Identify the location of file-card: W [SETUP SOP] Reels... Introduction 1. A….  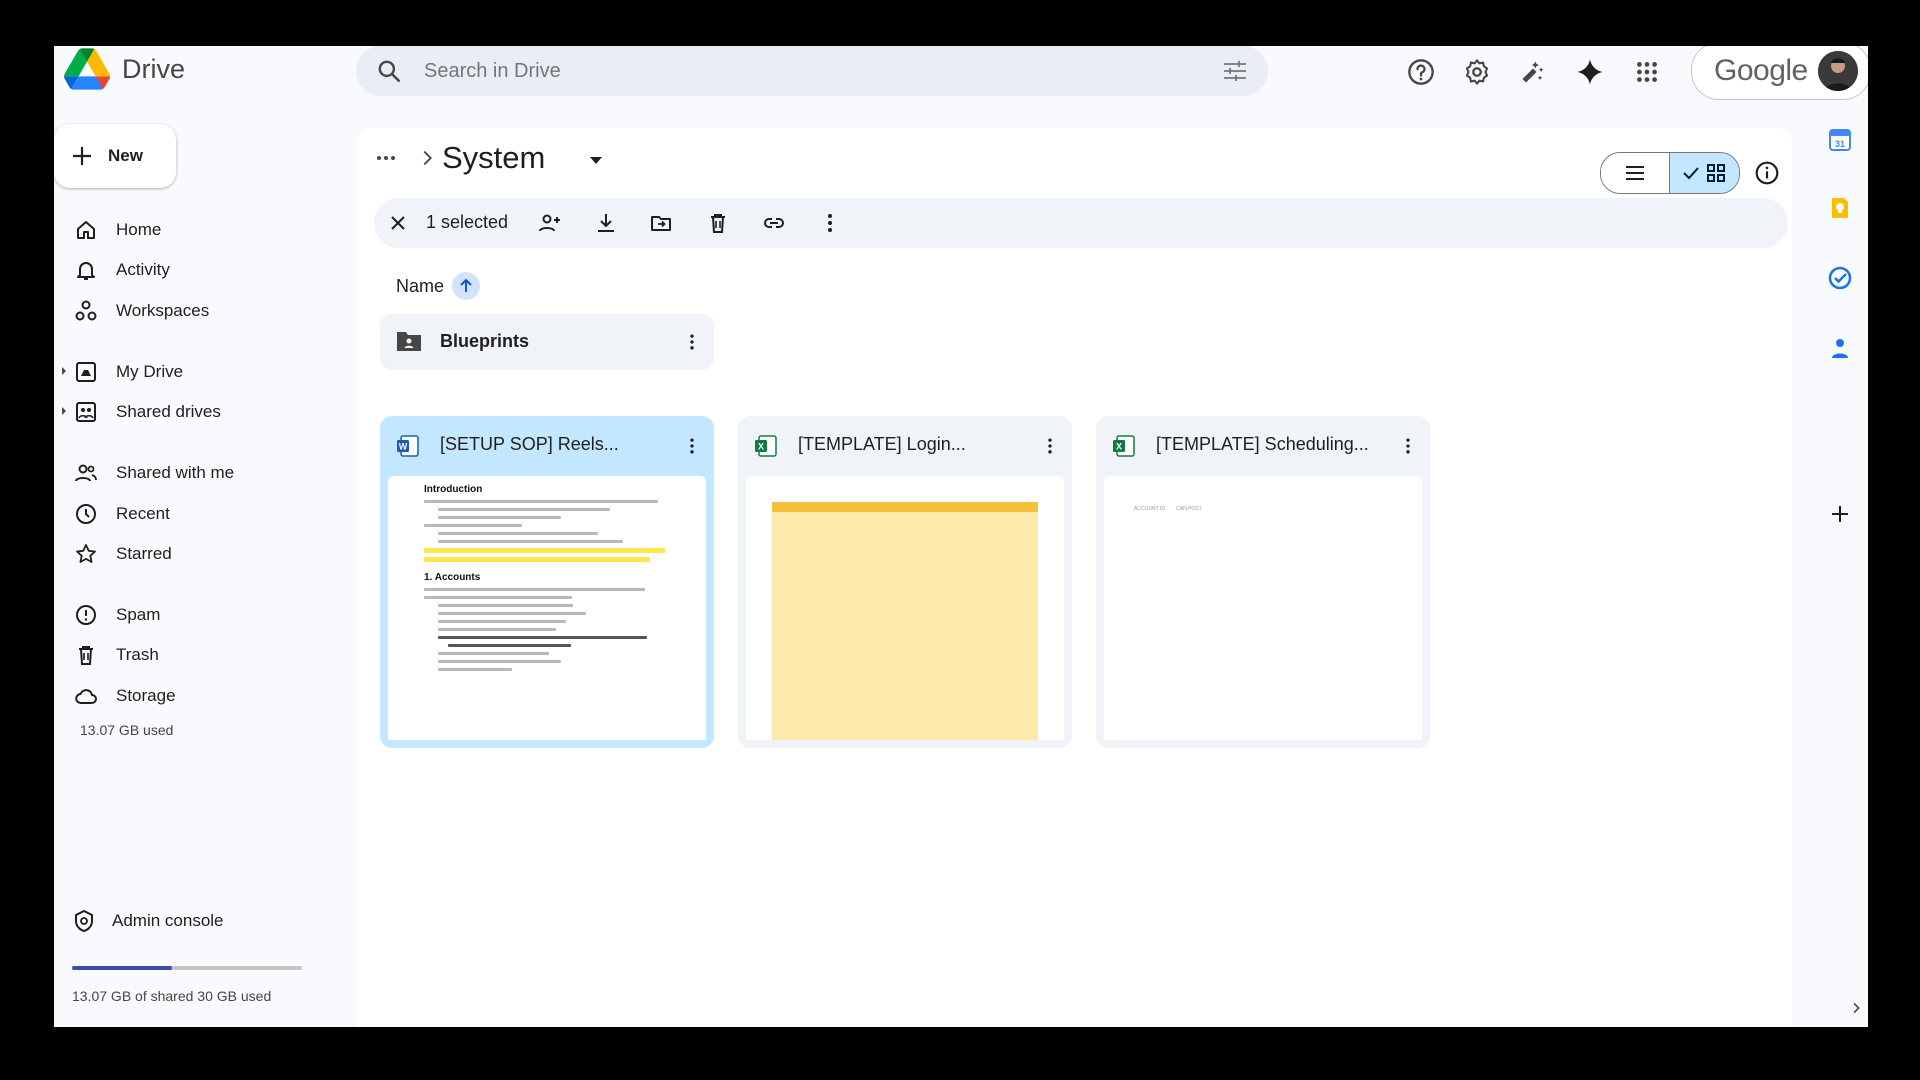
(547, 582).